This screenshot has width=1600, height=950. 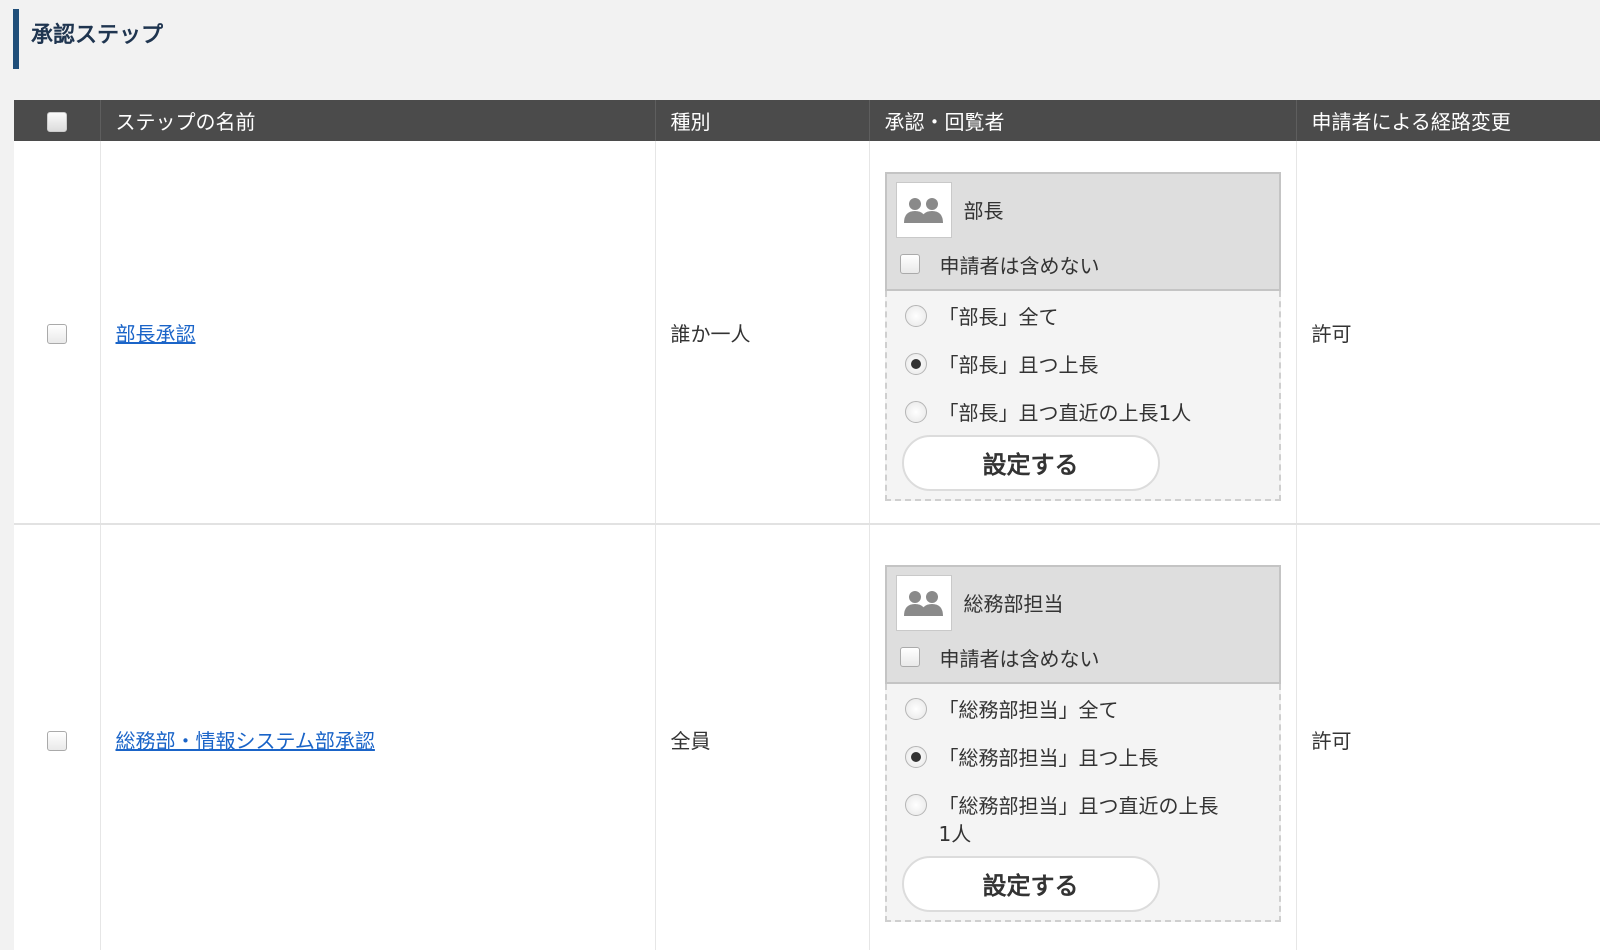 I want to click on approver-options: 「部長」全て 「部長」且つ上長 「部長」且つ直近の上長1人 設定する, so click(x=1082, y=395).